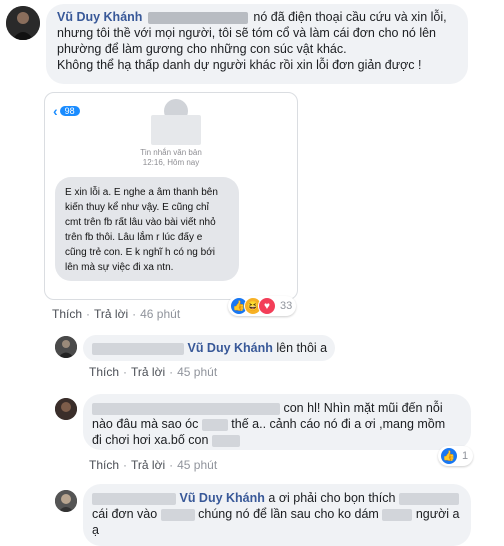  I want to click on sms-header-time: 12:16, Hôm nay, so click(171, 162).